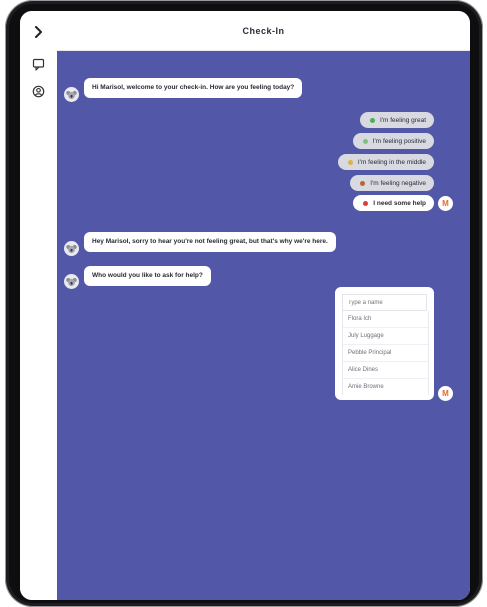 The height and width of the screenshot is (607, 487). What do you see at coordinates (399, 203) in the screenshot?
I see `option-label: I need some help` at bounding box center [399, 203].